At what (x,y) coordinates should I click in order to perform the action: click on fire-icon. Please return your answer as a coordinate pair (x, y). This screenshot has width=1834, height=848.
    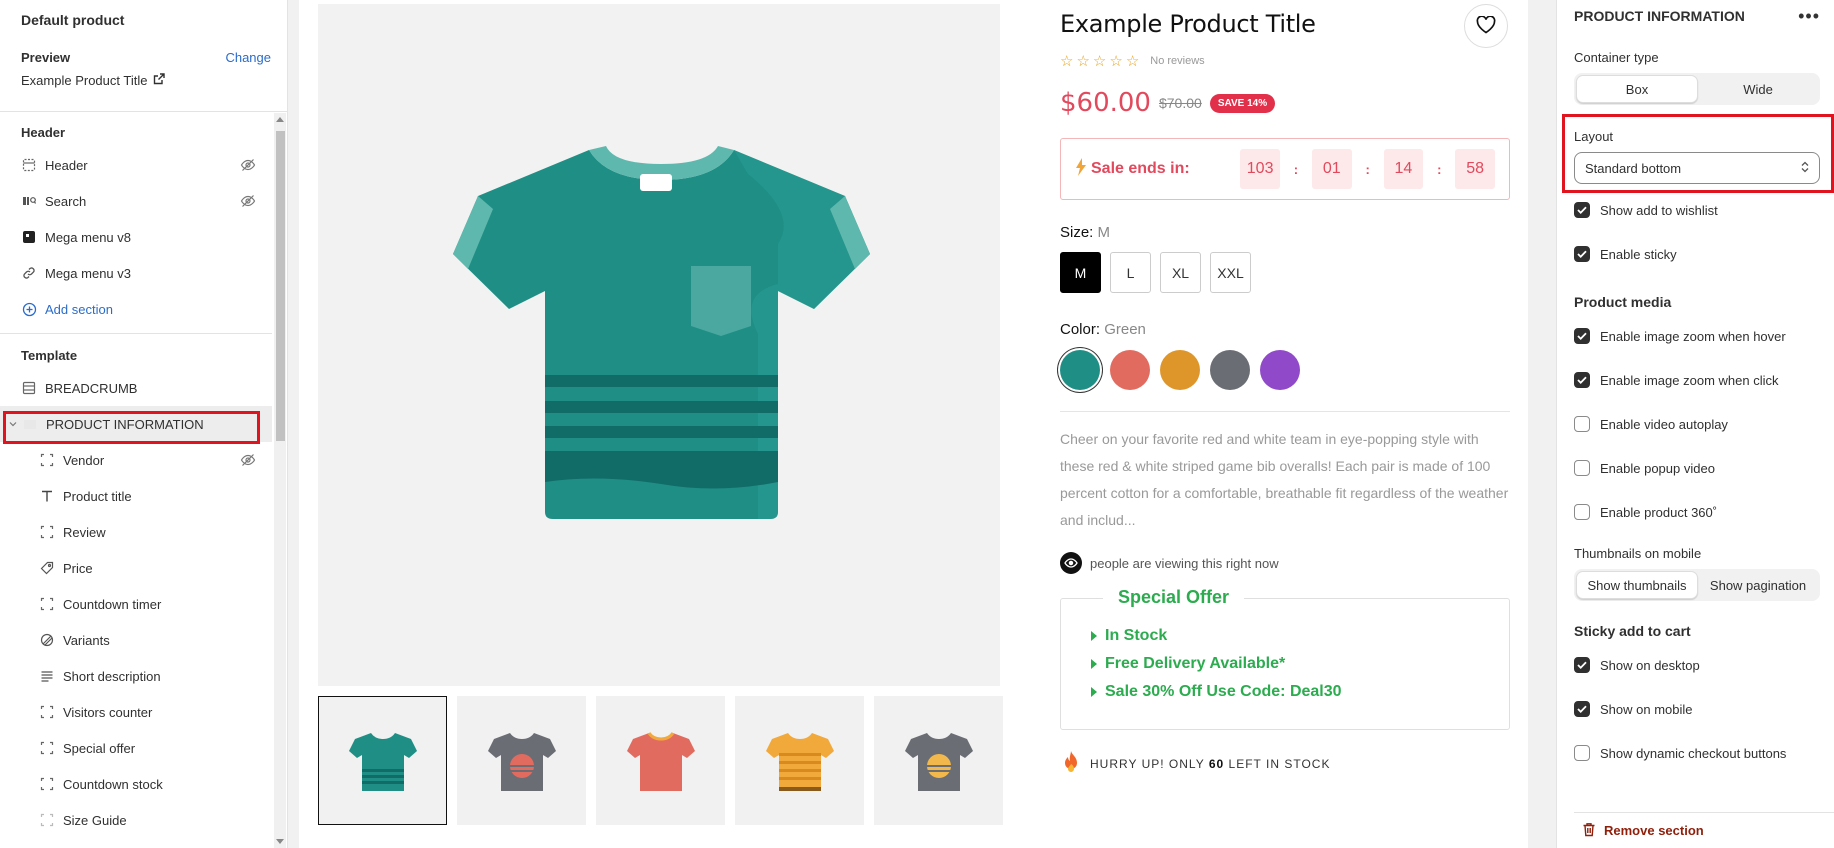
    Looking at the image, I should click on (1071, 763).